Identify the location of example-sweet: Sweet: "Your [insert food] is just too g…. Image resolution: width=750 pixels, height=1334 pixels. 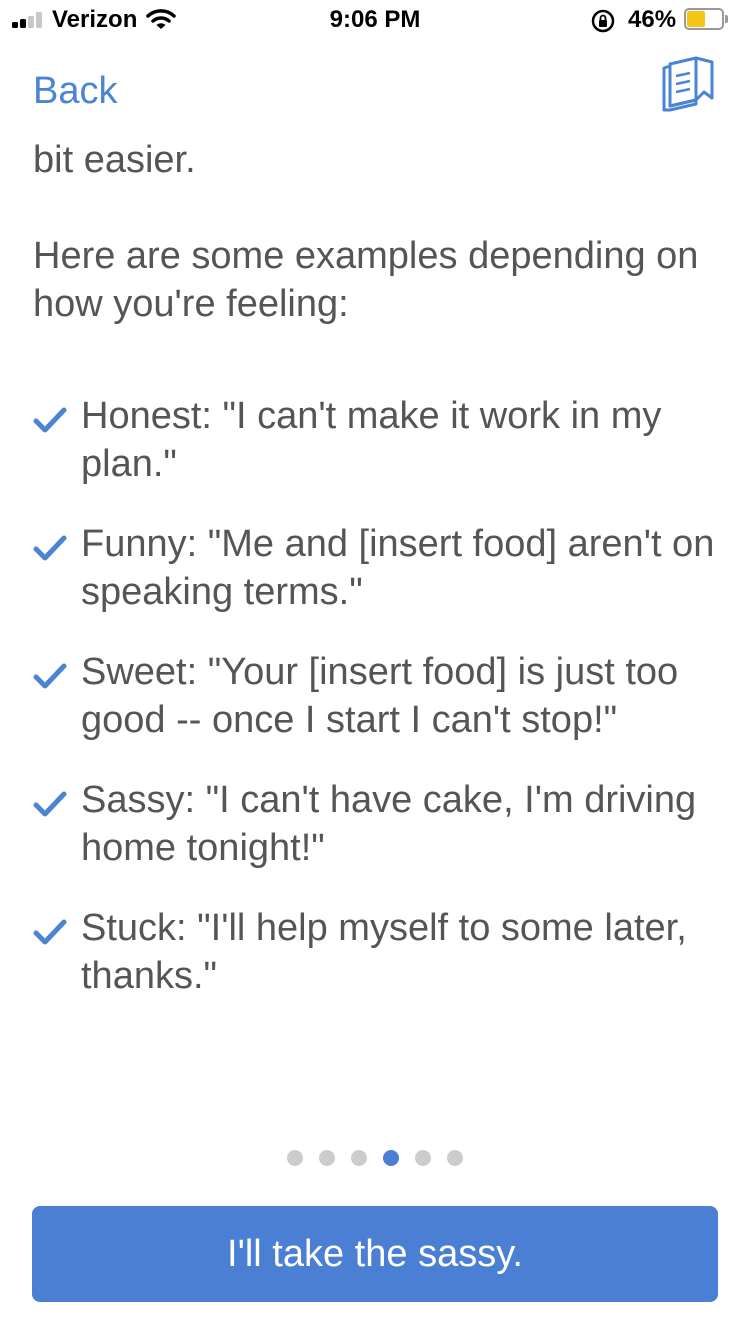
(378, 696).